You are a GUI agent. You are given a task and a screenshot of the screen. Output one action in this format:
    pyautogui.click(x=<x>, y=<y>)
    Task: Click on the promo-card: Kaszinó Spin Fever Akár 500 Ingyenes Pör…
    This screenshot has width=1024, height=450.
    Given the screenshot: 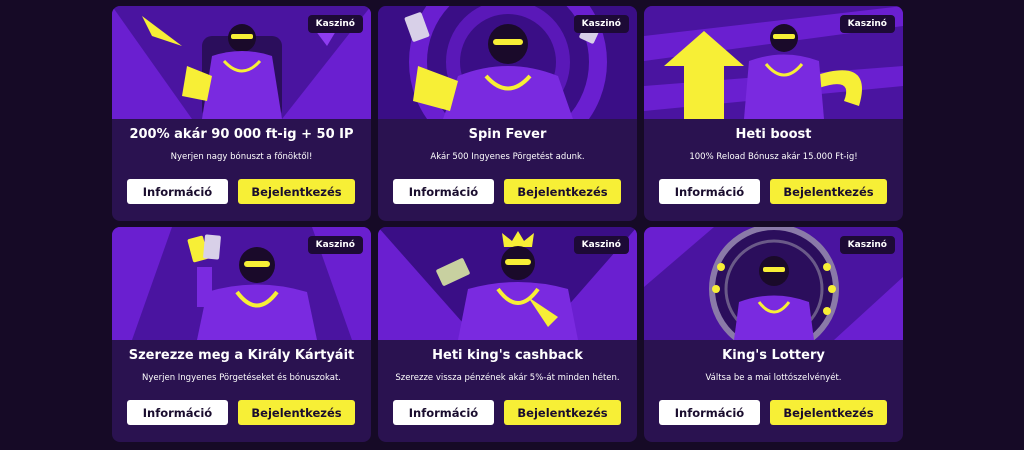 What is the action you would take?
    pyautogui.click(x=507, y=113)
    